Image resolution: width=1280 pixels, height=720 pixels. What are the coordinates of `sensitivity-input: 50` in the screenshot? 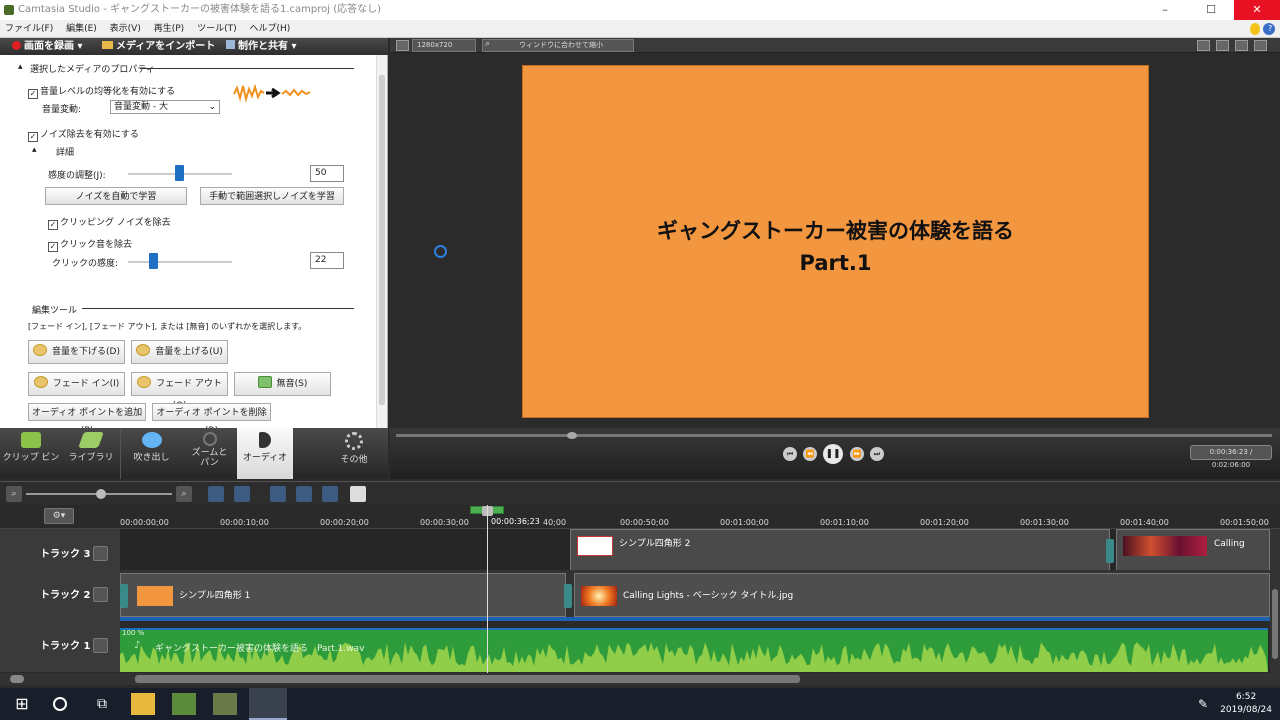 It's located at (327, 173).